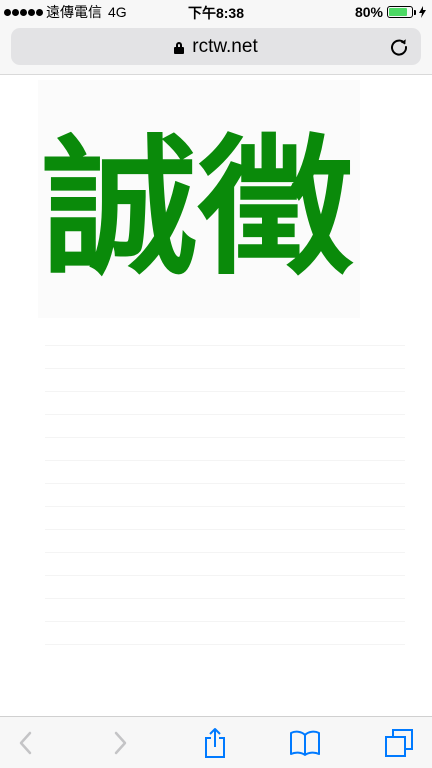 The height and width of the screenshot is (768, 432). I want to click on tabs-button, so click(399, 743).